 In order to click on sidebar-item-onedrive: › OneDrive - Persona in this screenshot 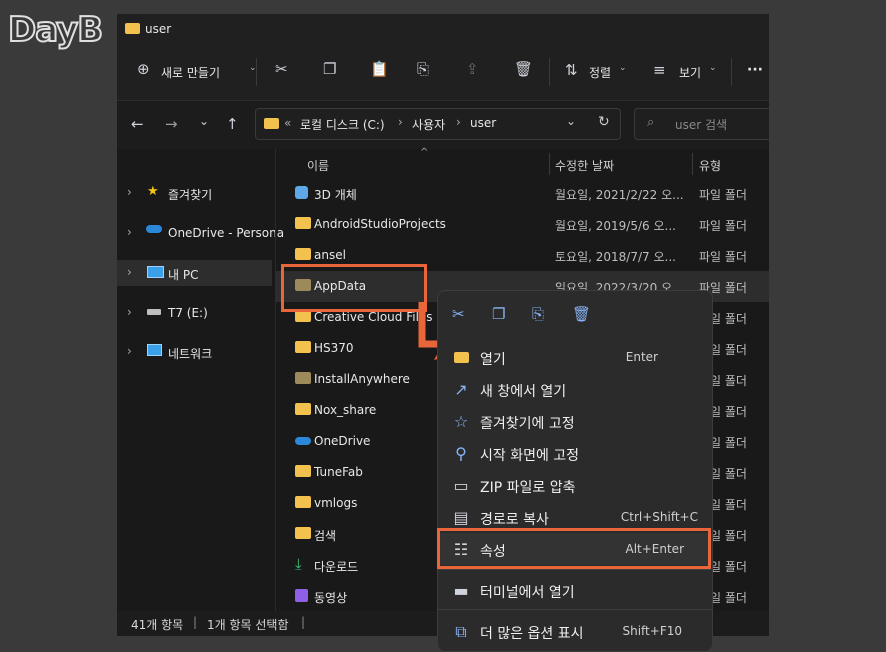, I will do `click(200, 233)`.